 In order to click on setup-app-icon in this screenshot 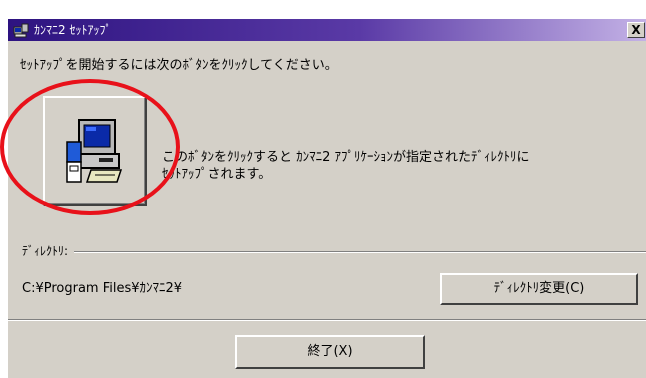, I will do `click(21, 30)`.